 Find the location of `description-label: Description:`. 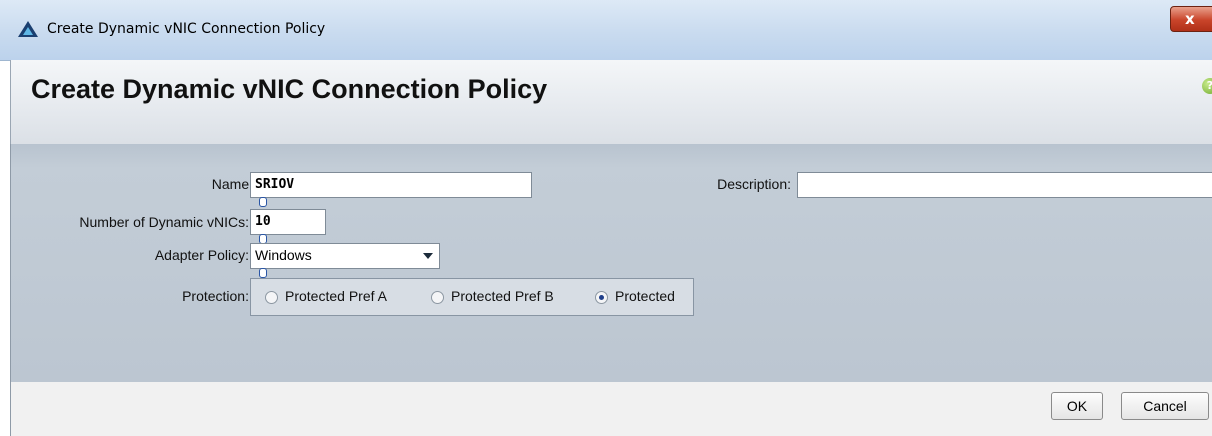

description-label: Description: is located at coordinates (754, 184).